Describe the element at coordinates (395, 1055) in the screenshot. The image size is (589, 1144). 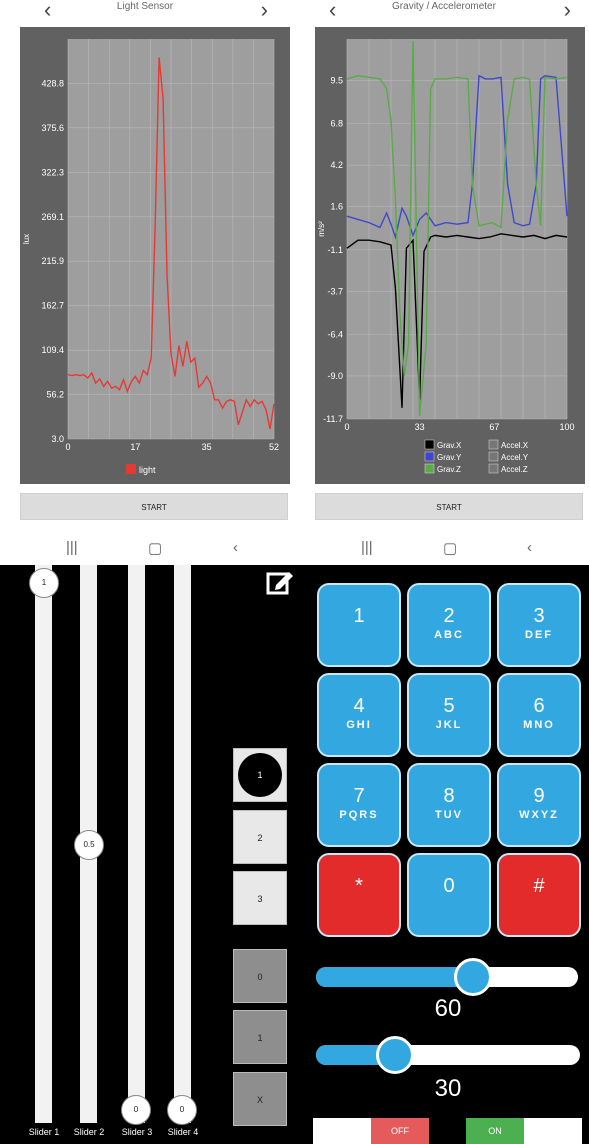
I see `h-slider-2-knob` at that location.